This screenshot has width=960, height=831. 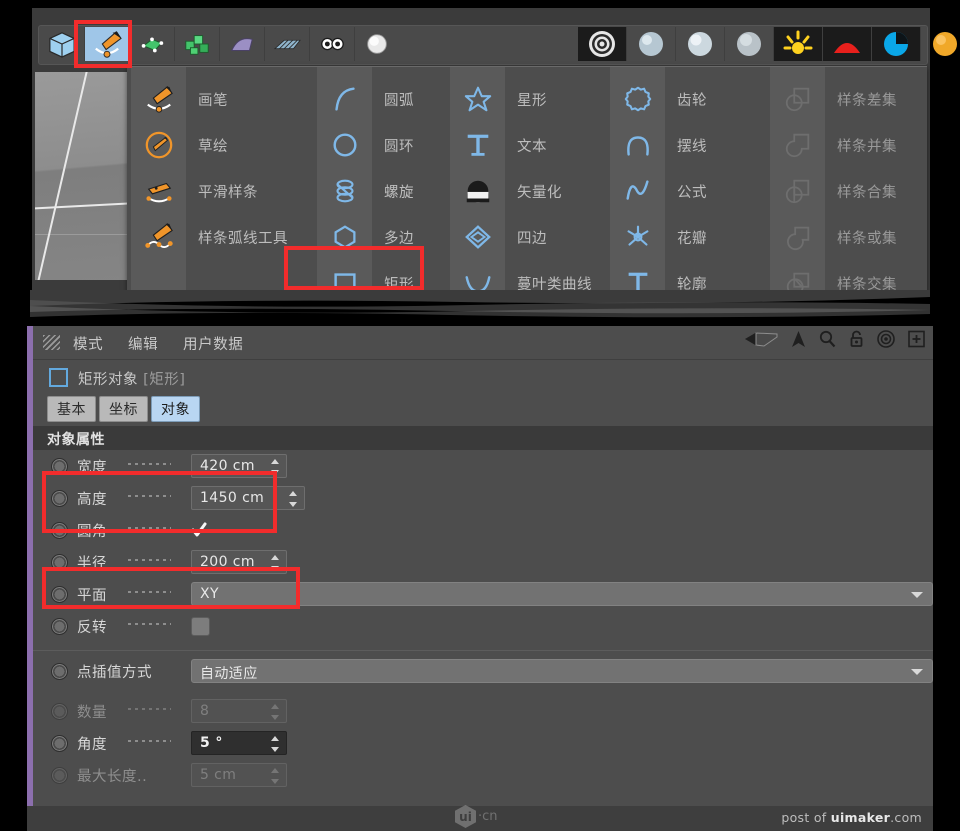 I want to click on green-cubes-icon, so click(x=197, y=45).